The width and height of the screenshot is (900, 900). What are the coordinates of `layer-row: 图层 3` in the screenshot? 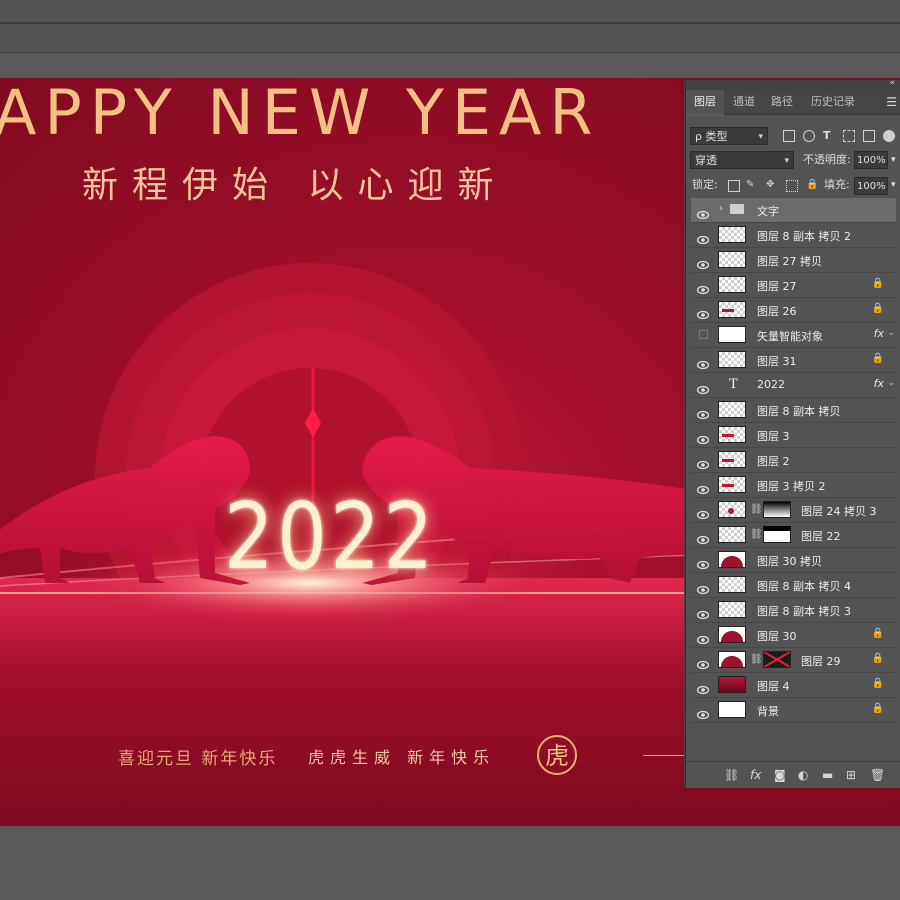 It's located at (793, 435).